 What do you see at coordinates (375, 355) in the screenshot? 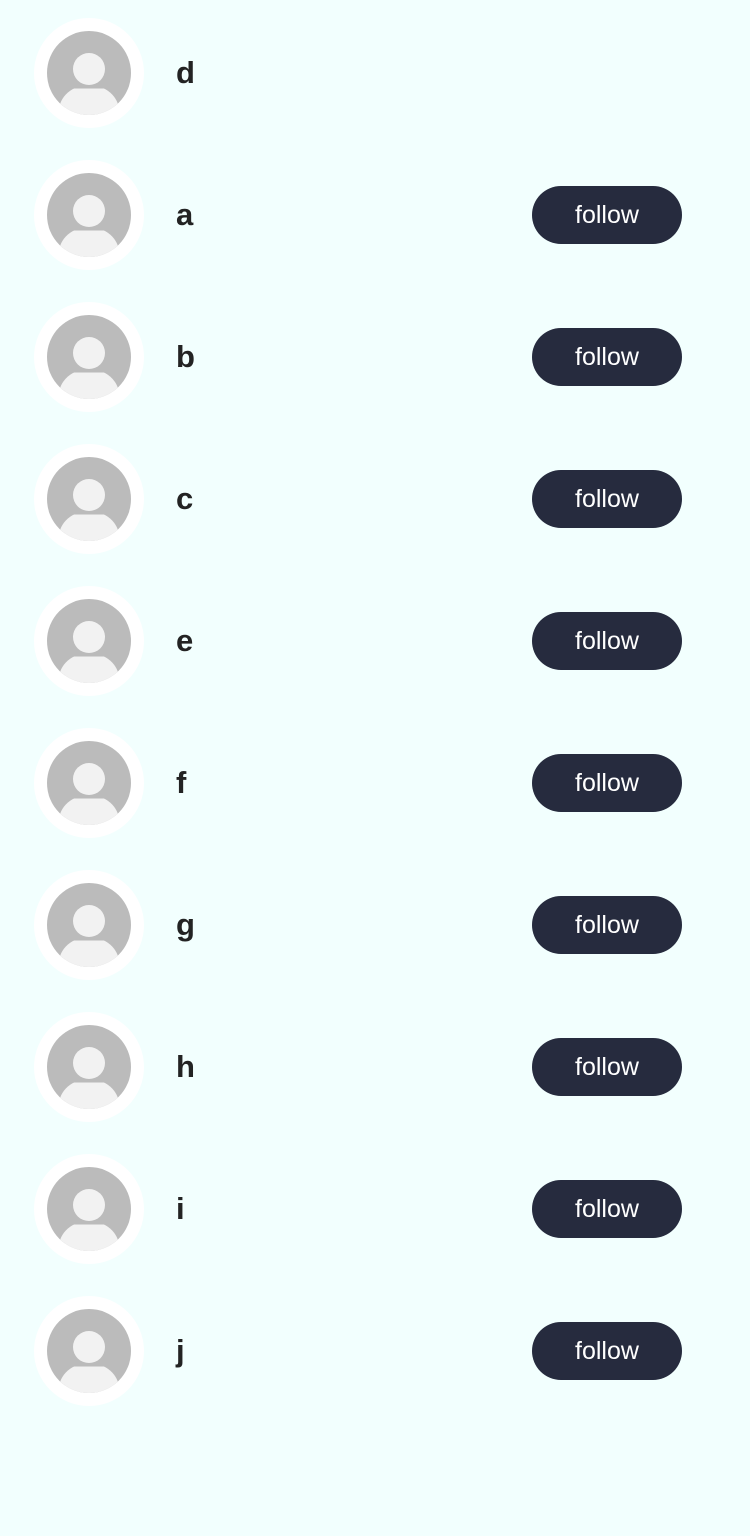
I see `list-item: b follow` at bounding box center [375, 355].